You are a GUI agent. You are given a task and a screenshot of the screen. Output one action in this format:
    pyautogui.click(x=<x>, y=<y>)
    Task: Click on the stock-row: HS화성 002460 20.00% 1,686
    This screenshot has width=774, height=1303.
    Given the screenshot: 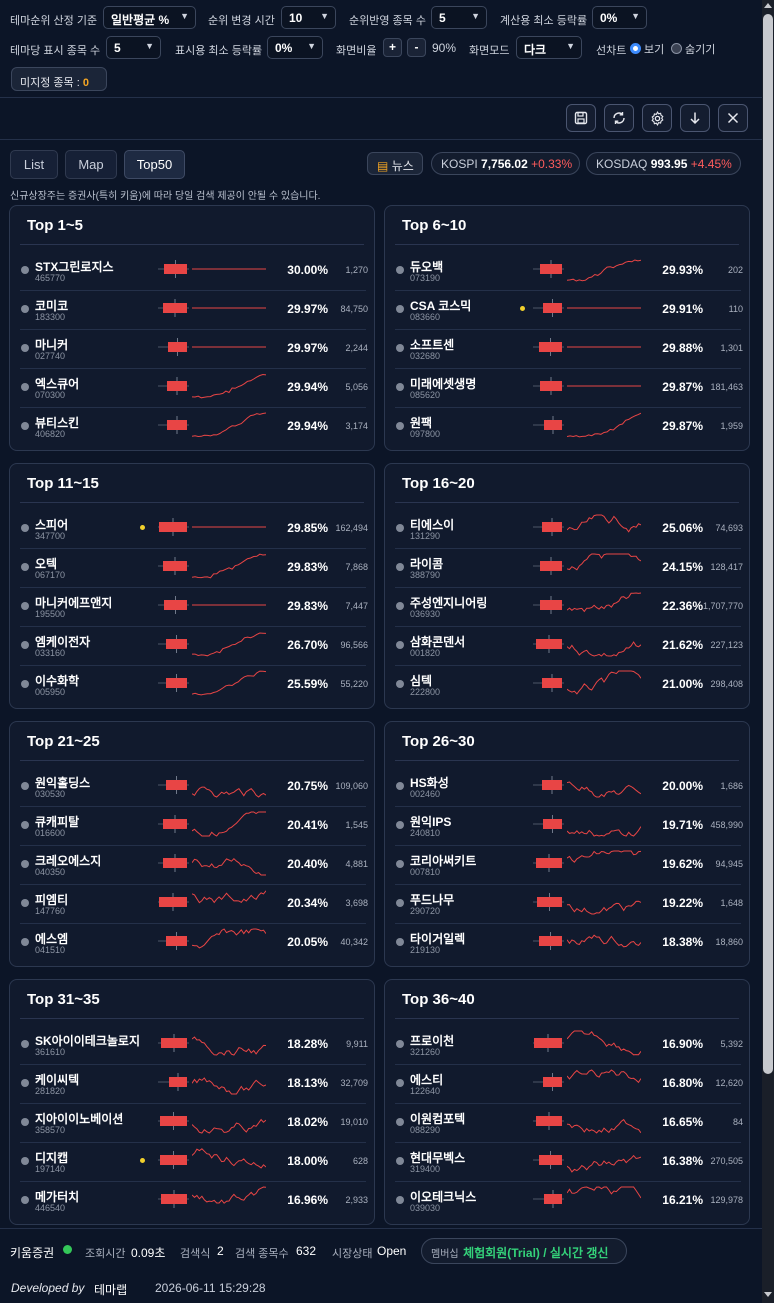 What is the action you would take?
    pyautogui.click(x=569, y=787)
    